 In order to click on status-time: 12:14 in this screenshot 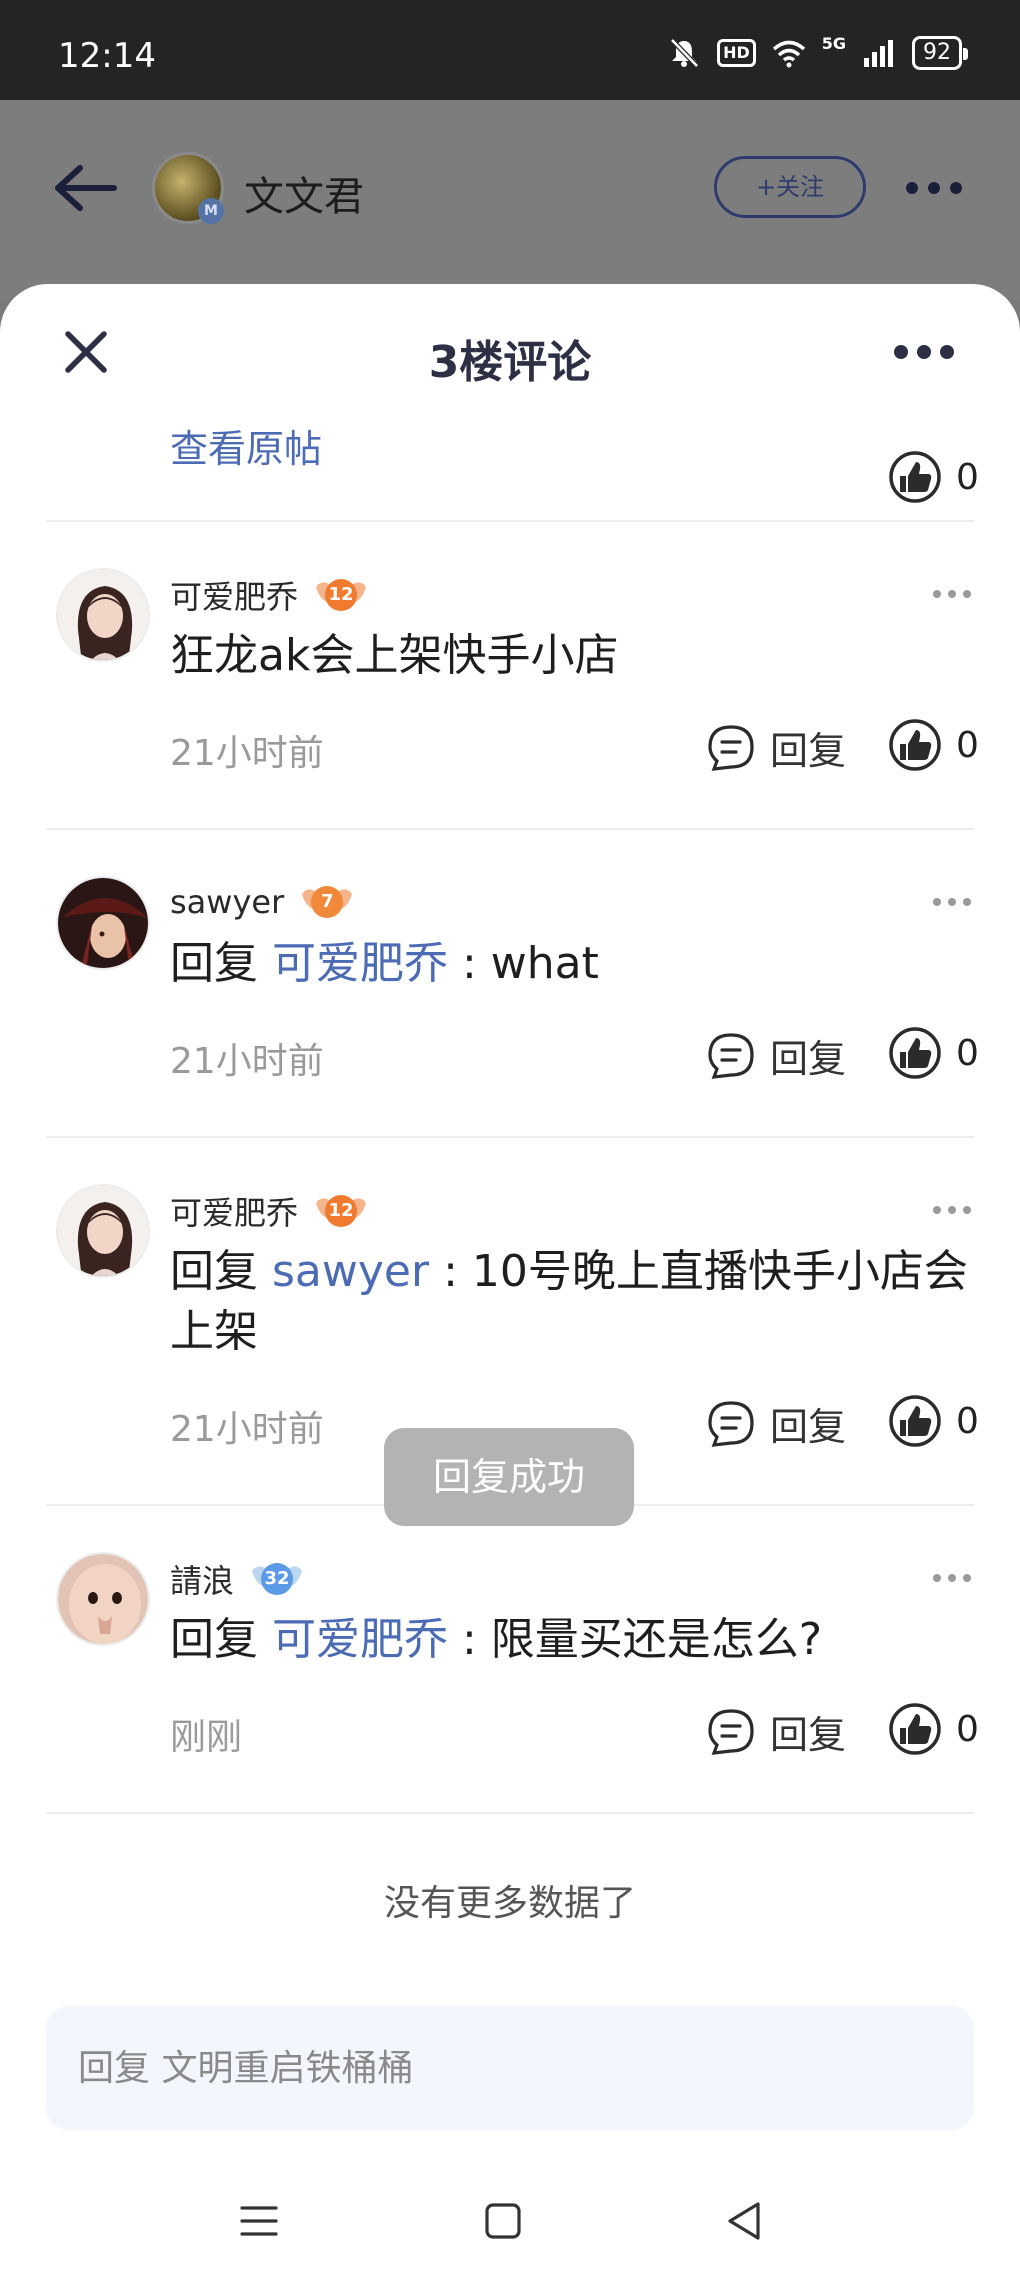, I will do `click(107, 56)`.